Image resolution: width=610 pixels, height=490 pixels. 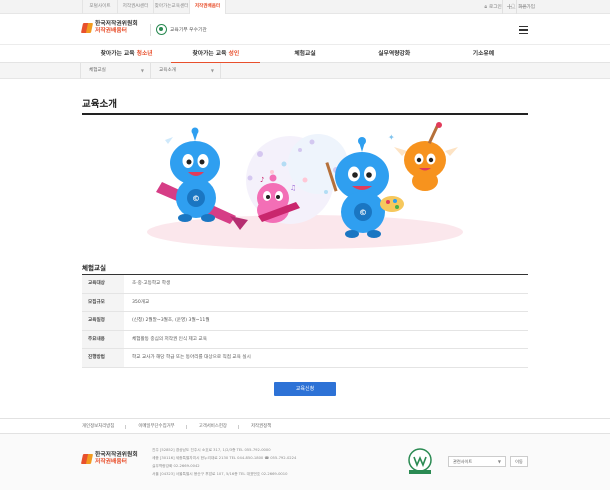 I want to click on row-header: 모집규모, so click(x=103, y=302).